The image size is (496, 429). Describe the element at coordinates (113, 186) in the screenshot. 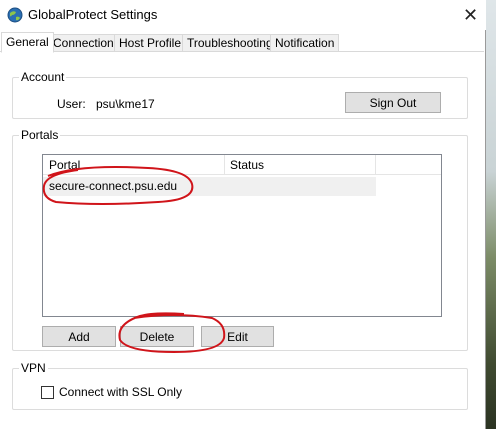

I see `portal-cell: secure-connect.psu.edu` at that location.